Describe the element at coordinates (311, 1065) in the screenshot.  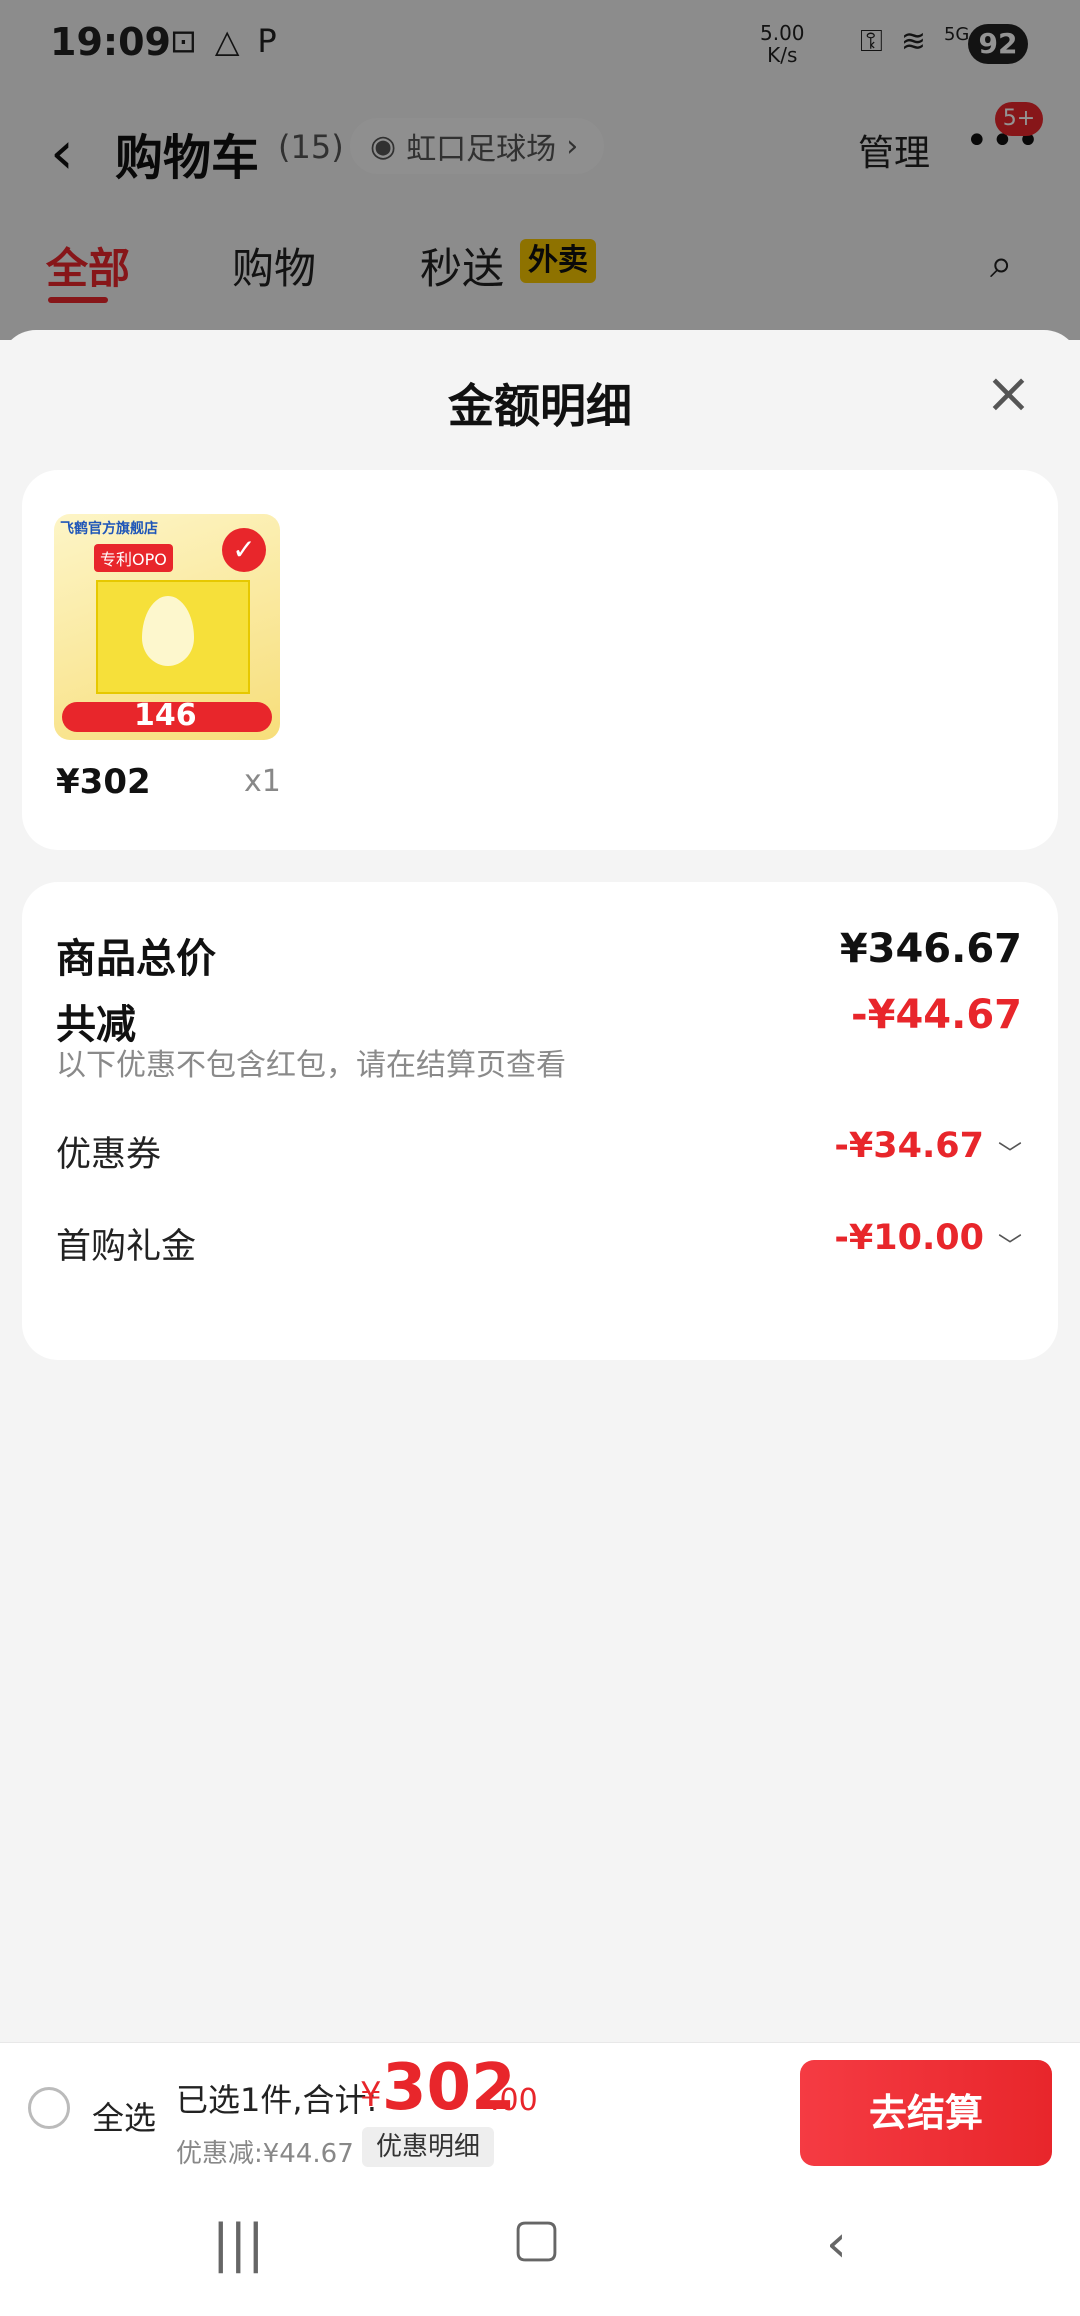
I see `reduce-note: 以下优惠不包含红包，请在结算页查看` at that location.